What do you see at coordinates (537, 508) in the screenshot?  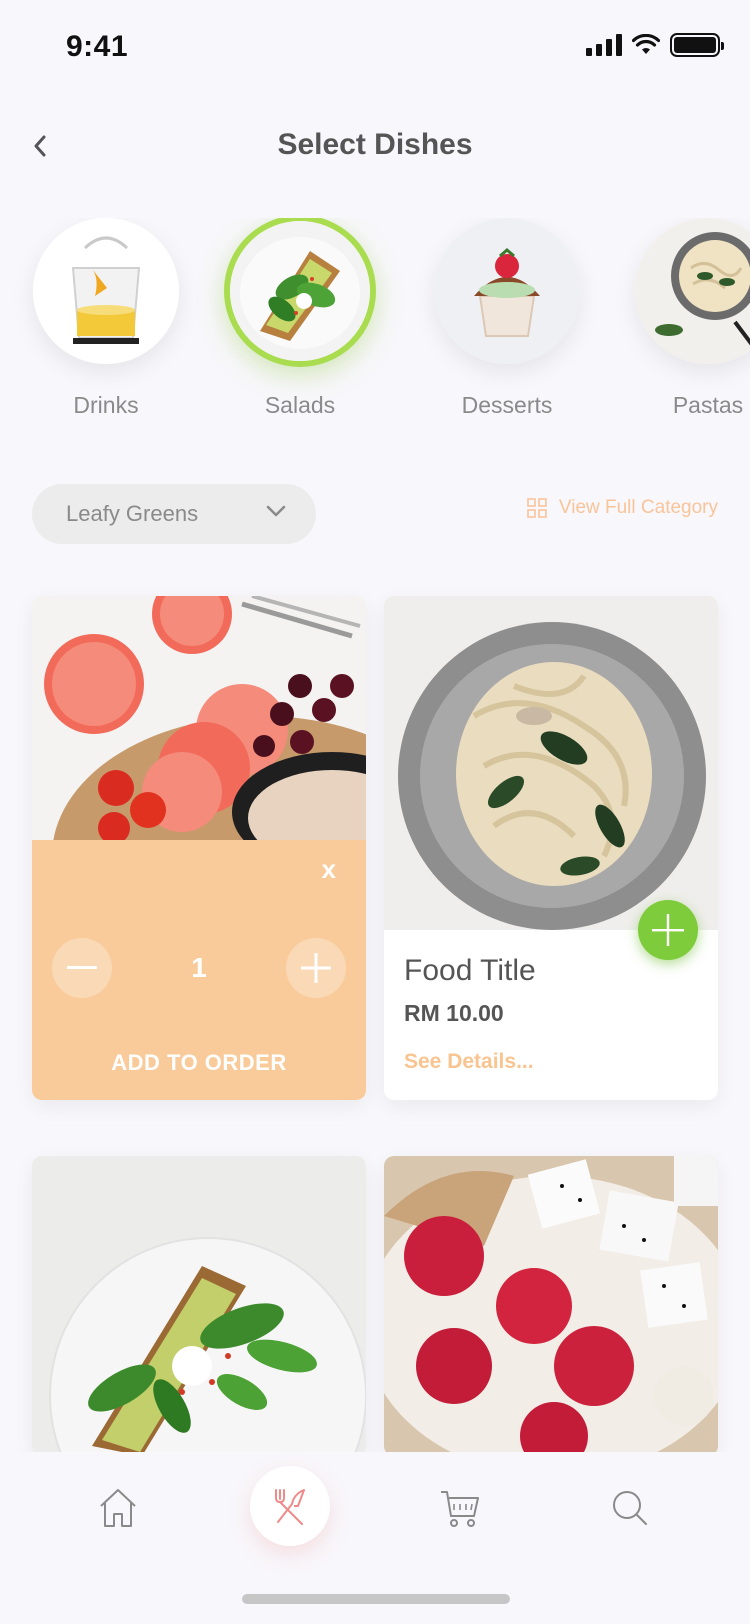 I see `grid-icon` at bounding box center [537, 508].